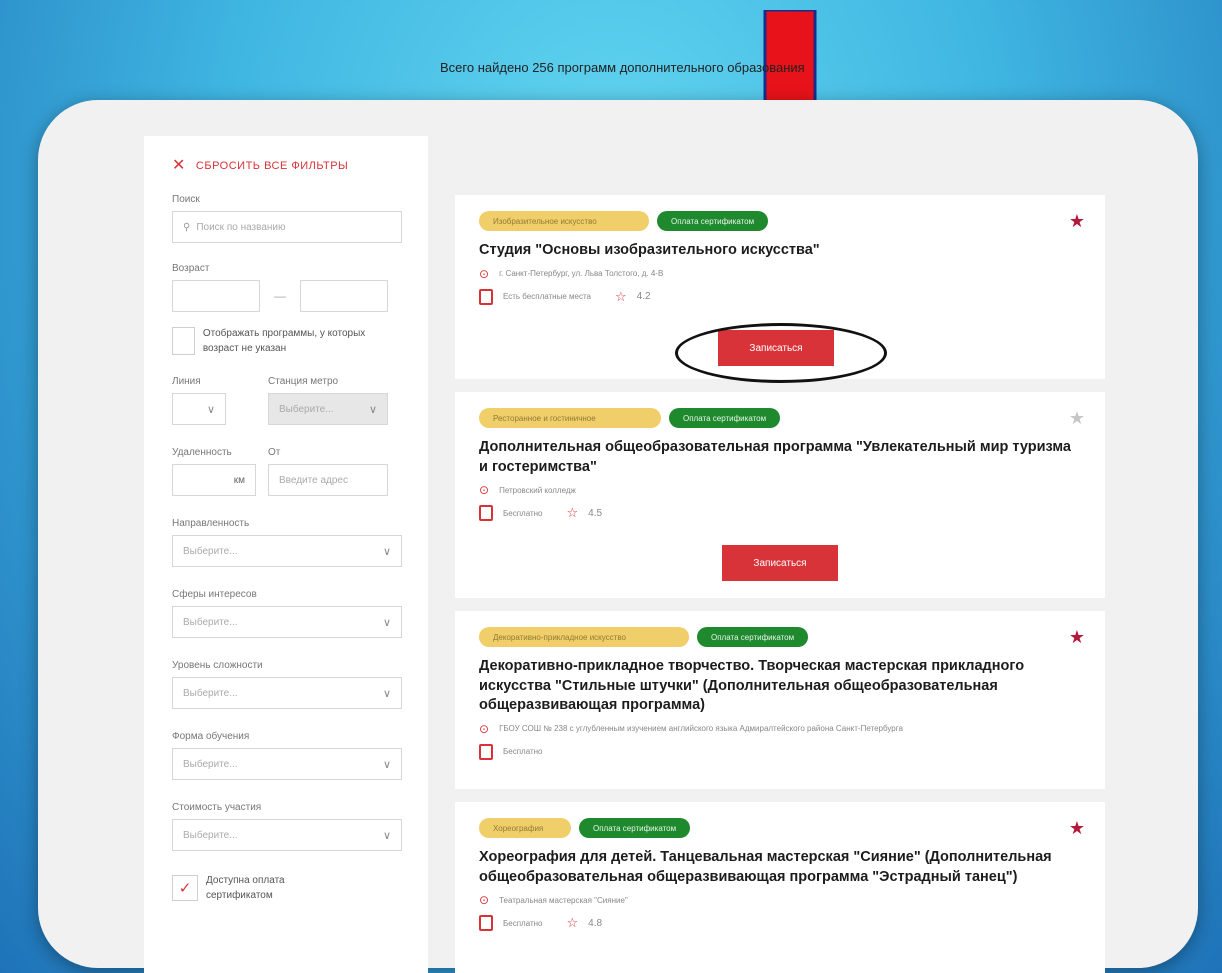 The height and width of the screenshot is (973, 1222). I want to click on search-icon: ⚲, so click(187, 227).